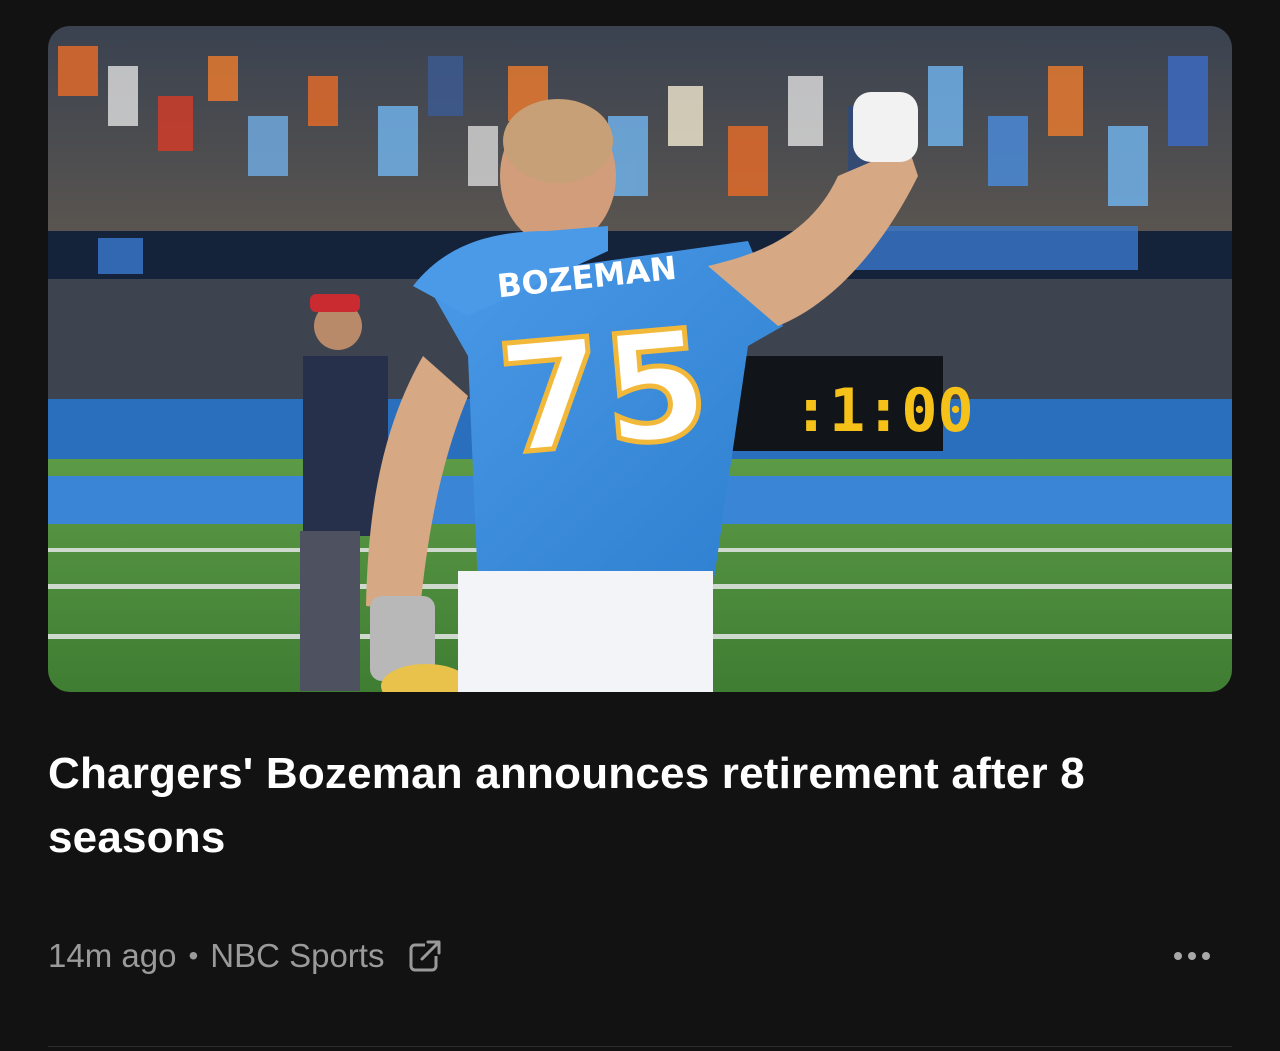 The height and width of the screenshot is (1051, 1280). Describe the element at coordinates (112, 955) in the screenshot. I see `time-ago: 14m ago` at that location.